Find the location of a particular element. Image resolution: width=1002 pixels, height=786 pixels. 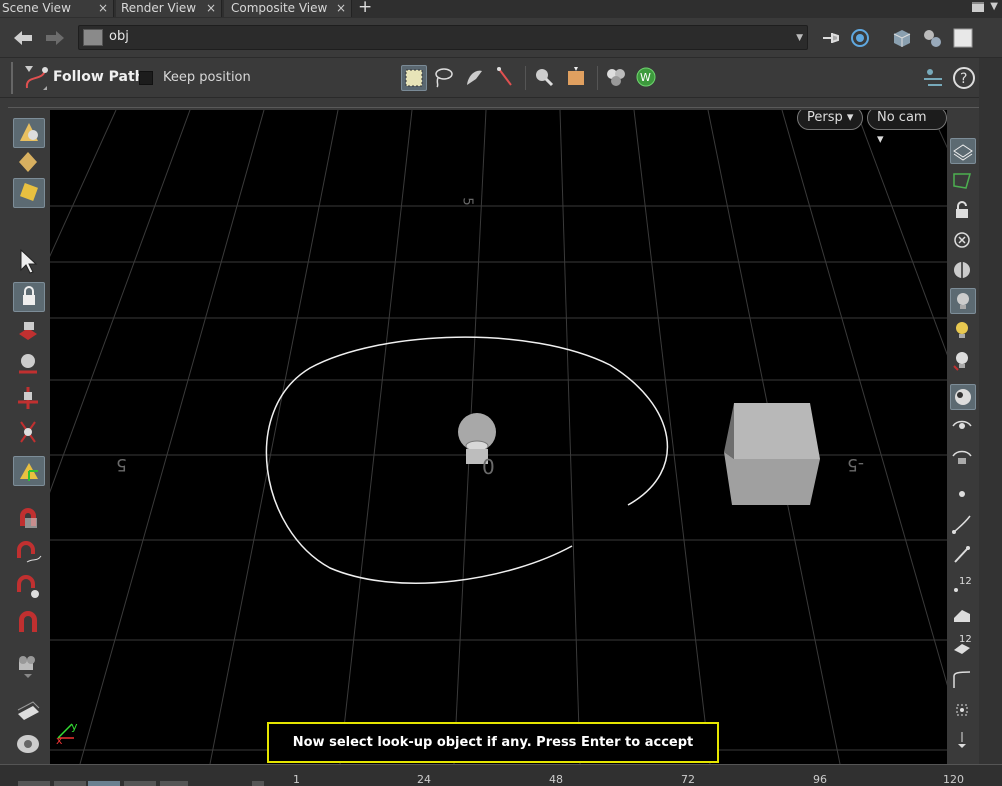

cube-front-face is located at coordinates (772, 478).